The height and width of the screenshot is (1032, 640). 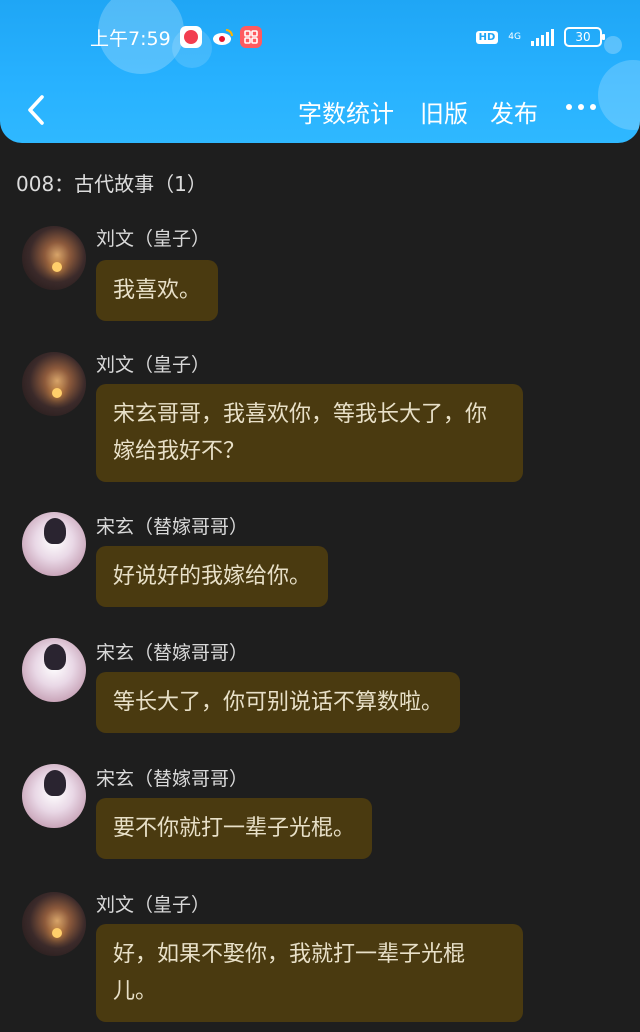 What do you see at coordinates (157, 290) in the screenshot?
I see `message-bubble: 我喜欢。` at bounding box center [157, 290].